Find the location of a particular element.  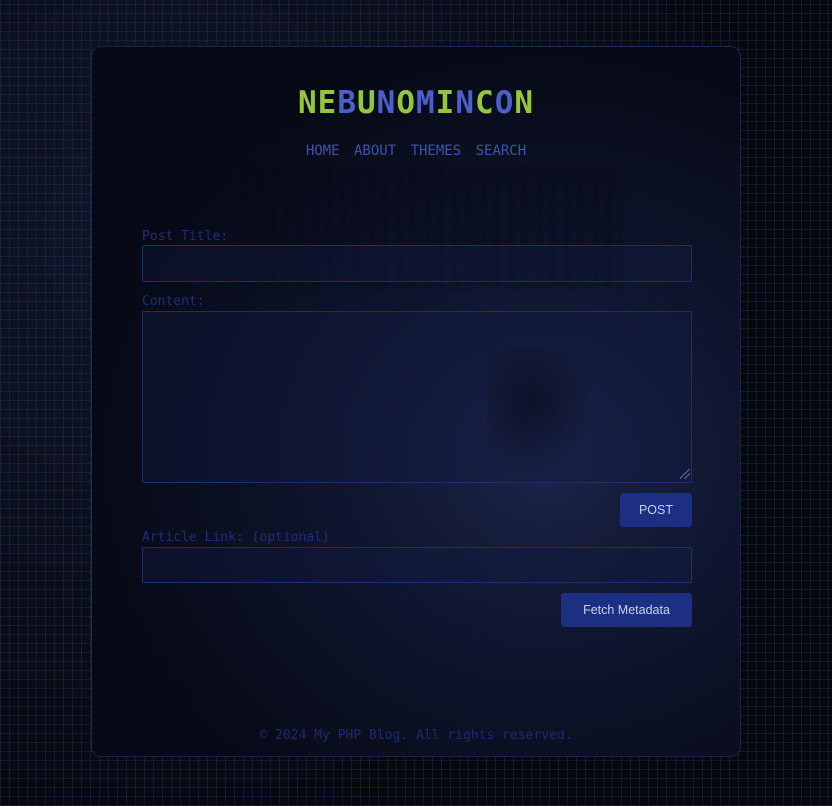

textarea-resize-handle is located at coordinates (685, 474).